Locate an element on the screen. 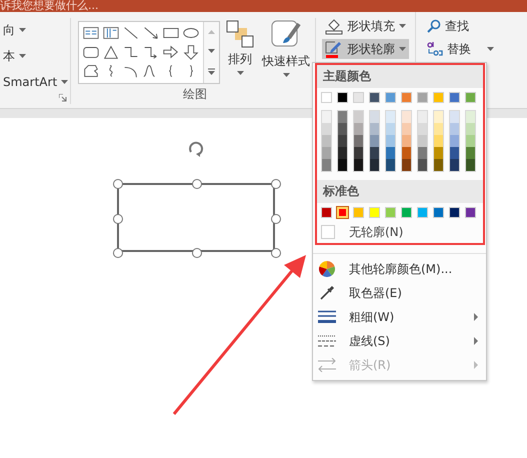 Image resolution: width=527 pixels, height=458 pixels. menu-item: 虚线(S) is located at coordinates (399, 341).